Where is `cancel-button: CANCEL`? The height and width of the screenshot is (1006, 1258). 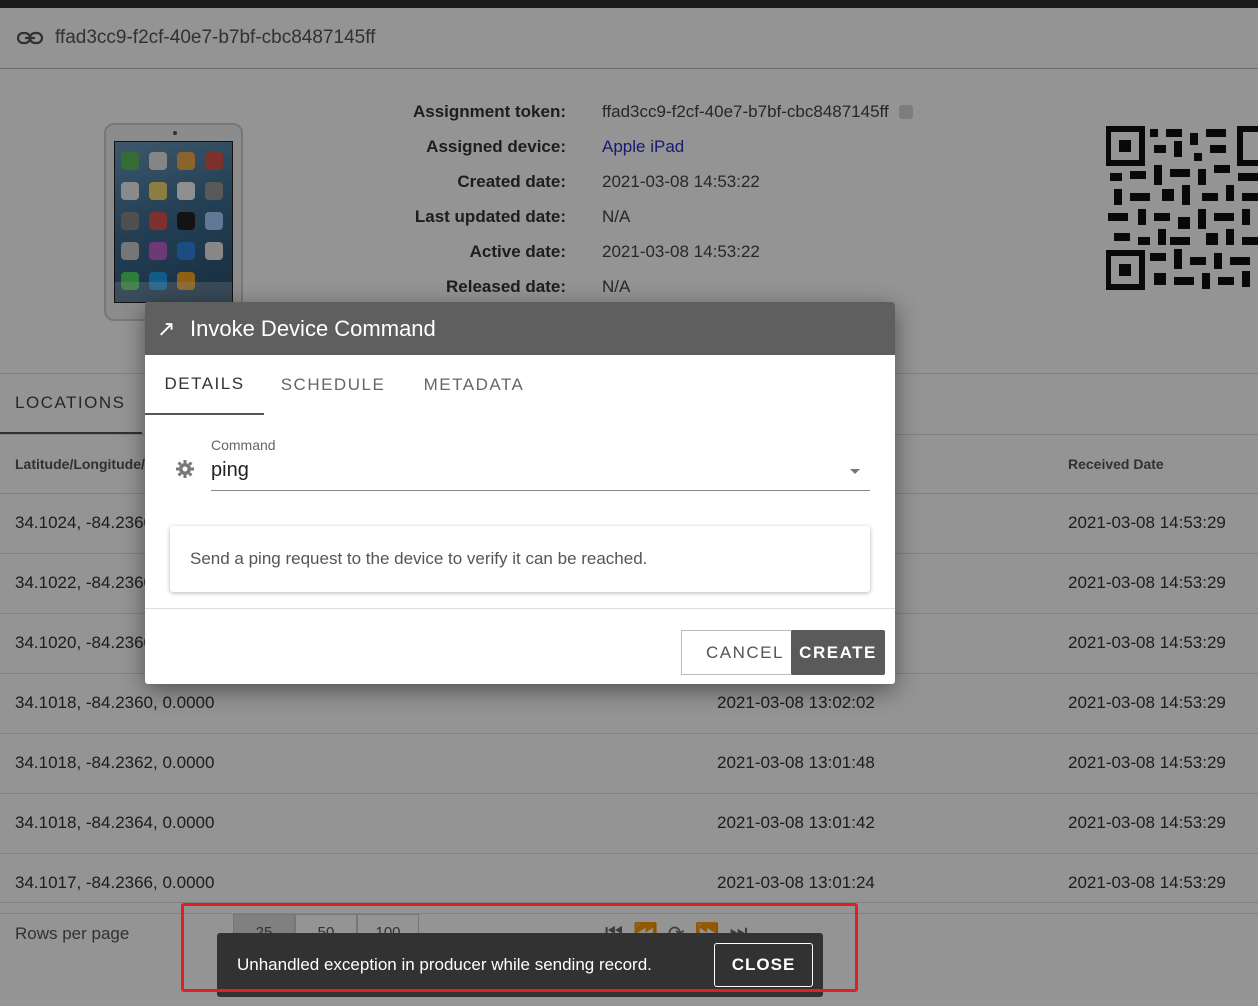 cancel-button: CANCEL is located at coordinates (745, 652).